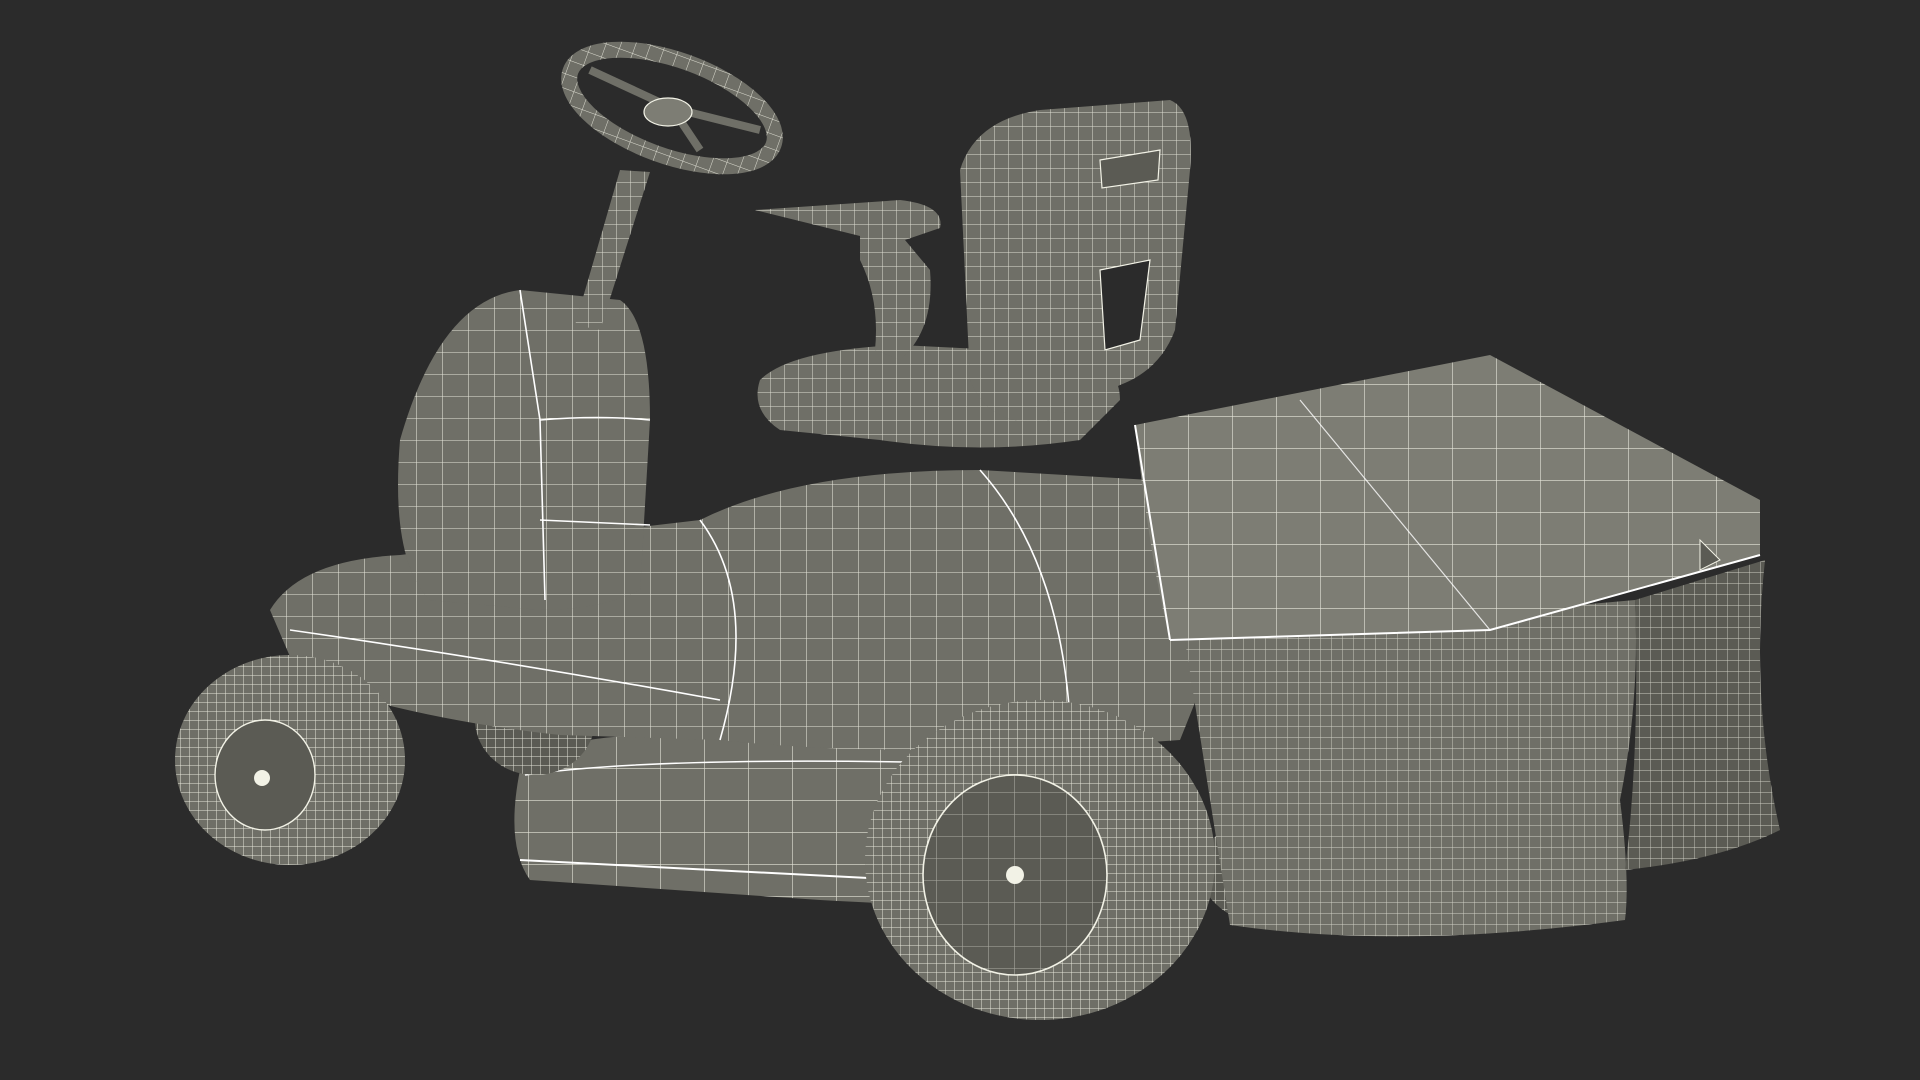 The width and height of the screenshot is (1920, 1080). What do you see at coordinates (672, 108) in the screenshot?
I see `steering-wheel` at bounding box center [672, 108].